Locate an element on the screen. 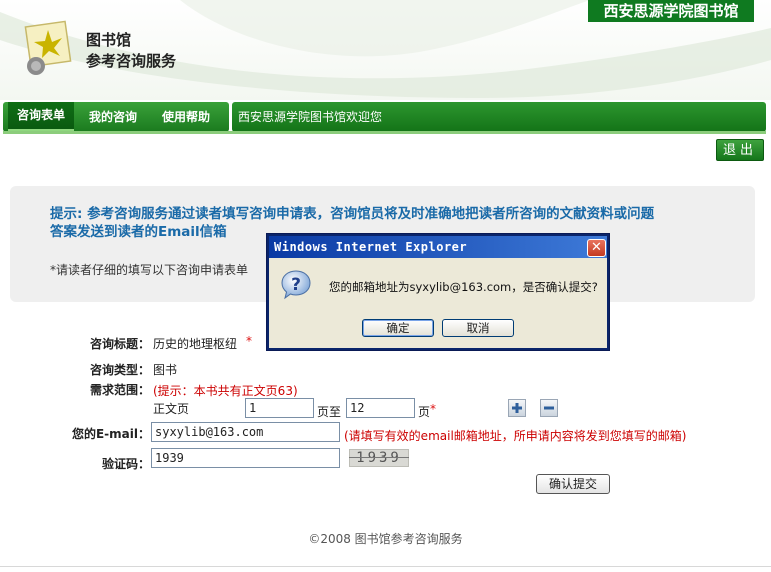  captcha-input: 1939 is located at coordinates (245, 458).